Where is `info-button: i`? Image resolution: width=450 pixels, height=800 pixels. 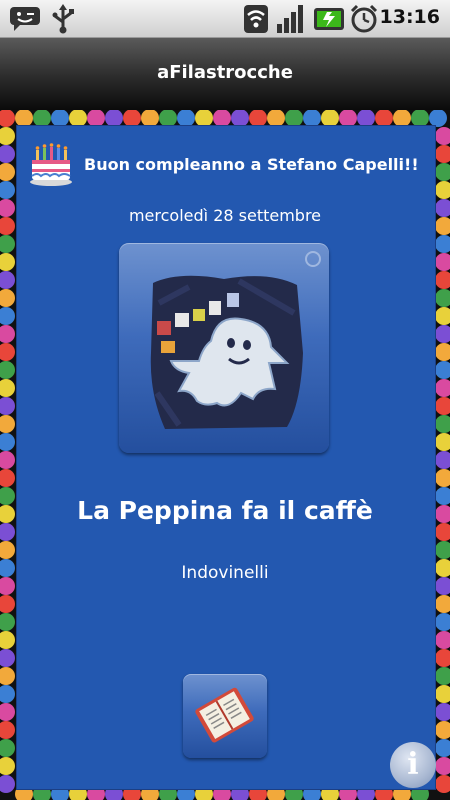 info-button: i is located at coordinates (413, 765).